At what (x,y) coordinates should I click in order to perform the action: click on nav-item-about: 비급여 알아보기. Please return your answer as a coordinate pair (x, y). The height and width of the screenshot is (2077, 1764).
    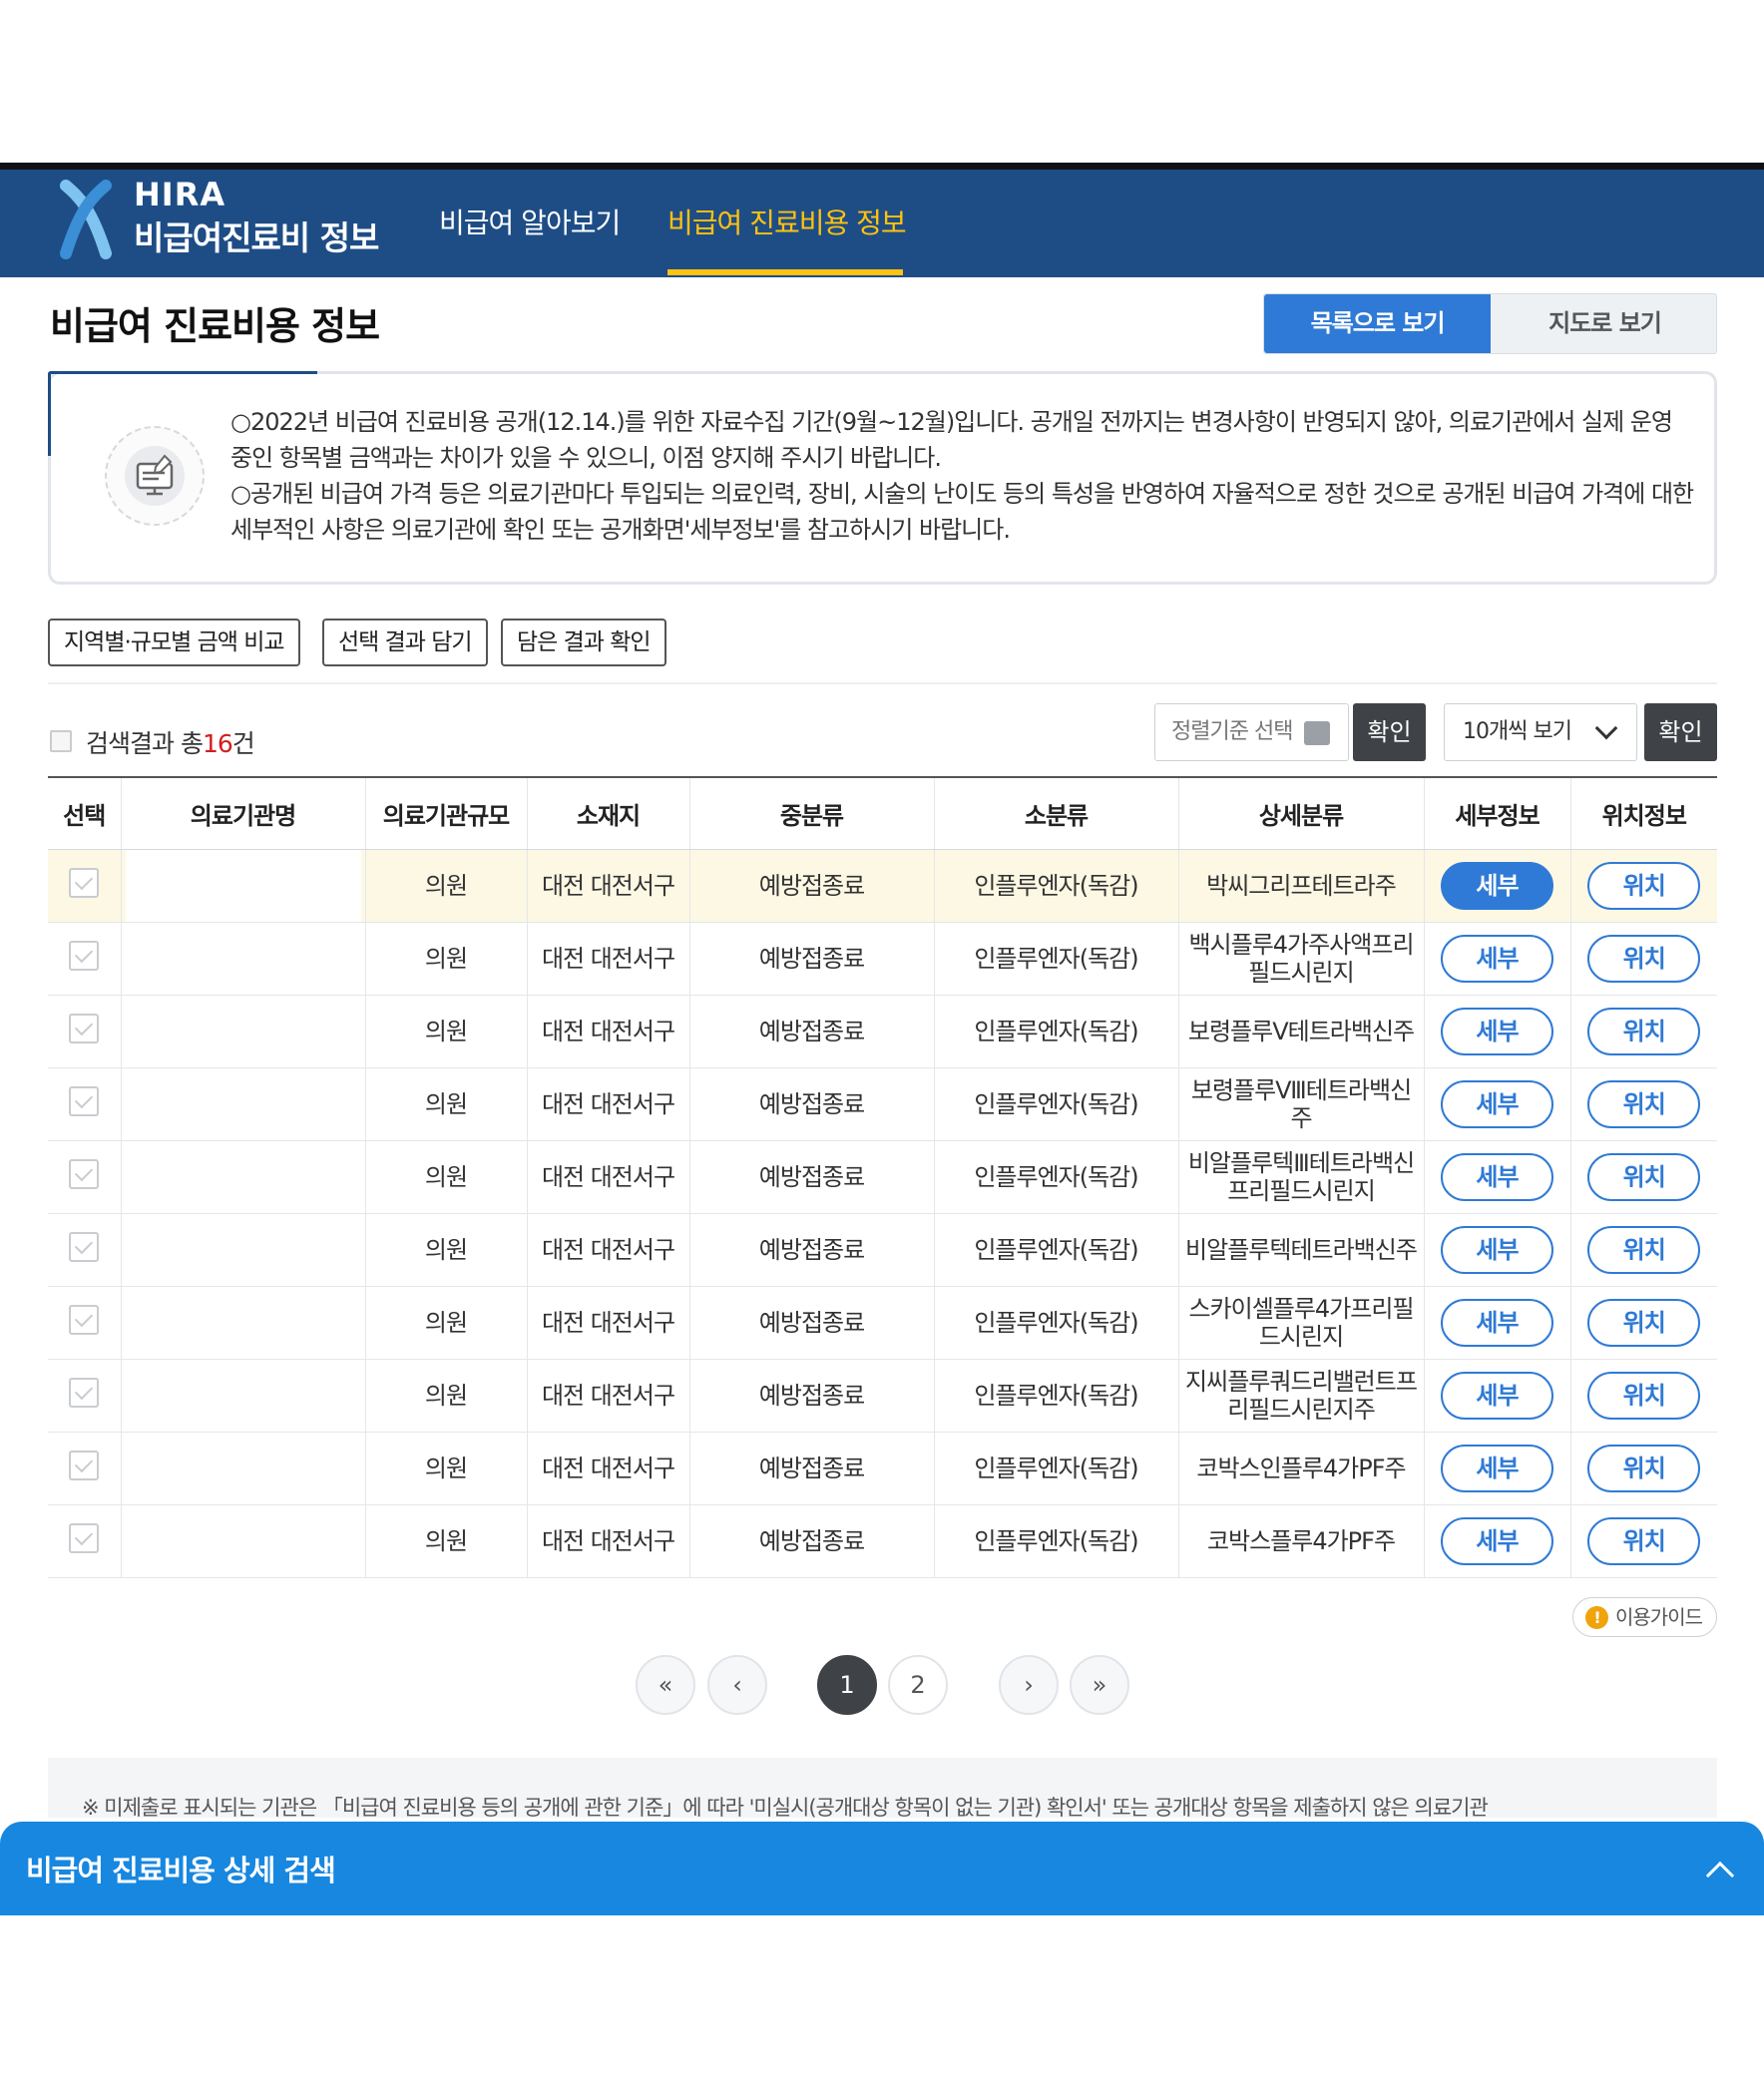
    Looking at the image, I should click on (530, 222).